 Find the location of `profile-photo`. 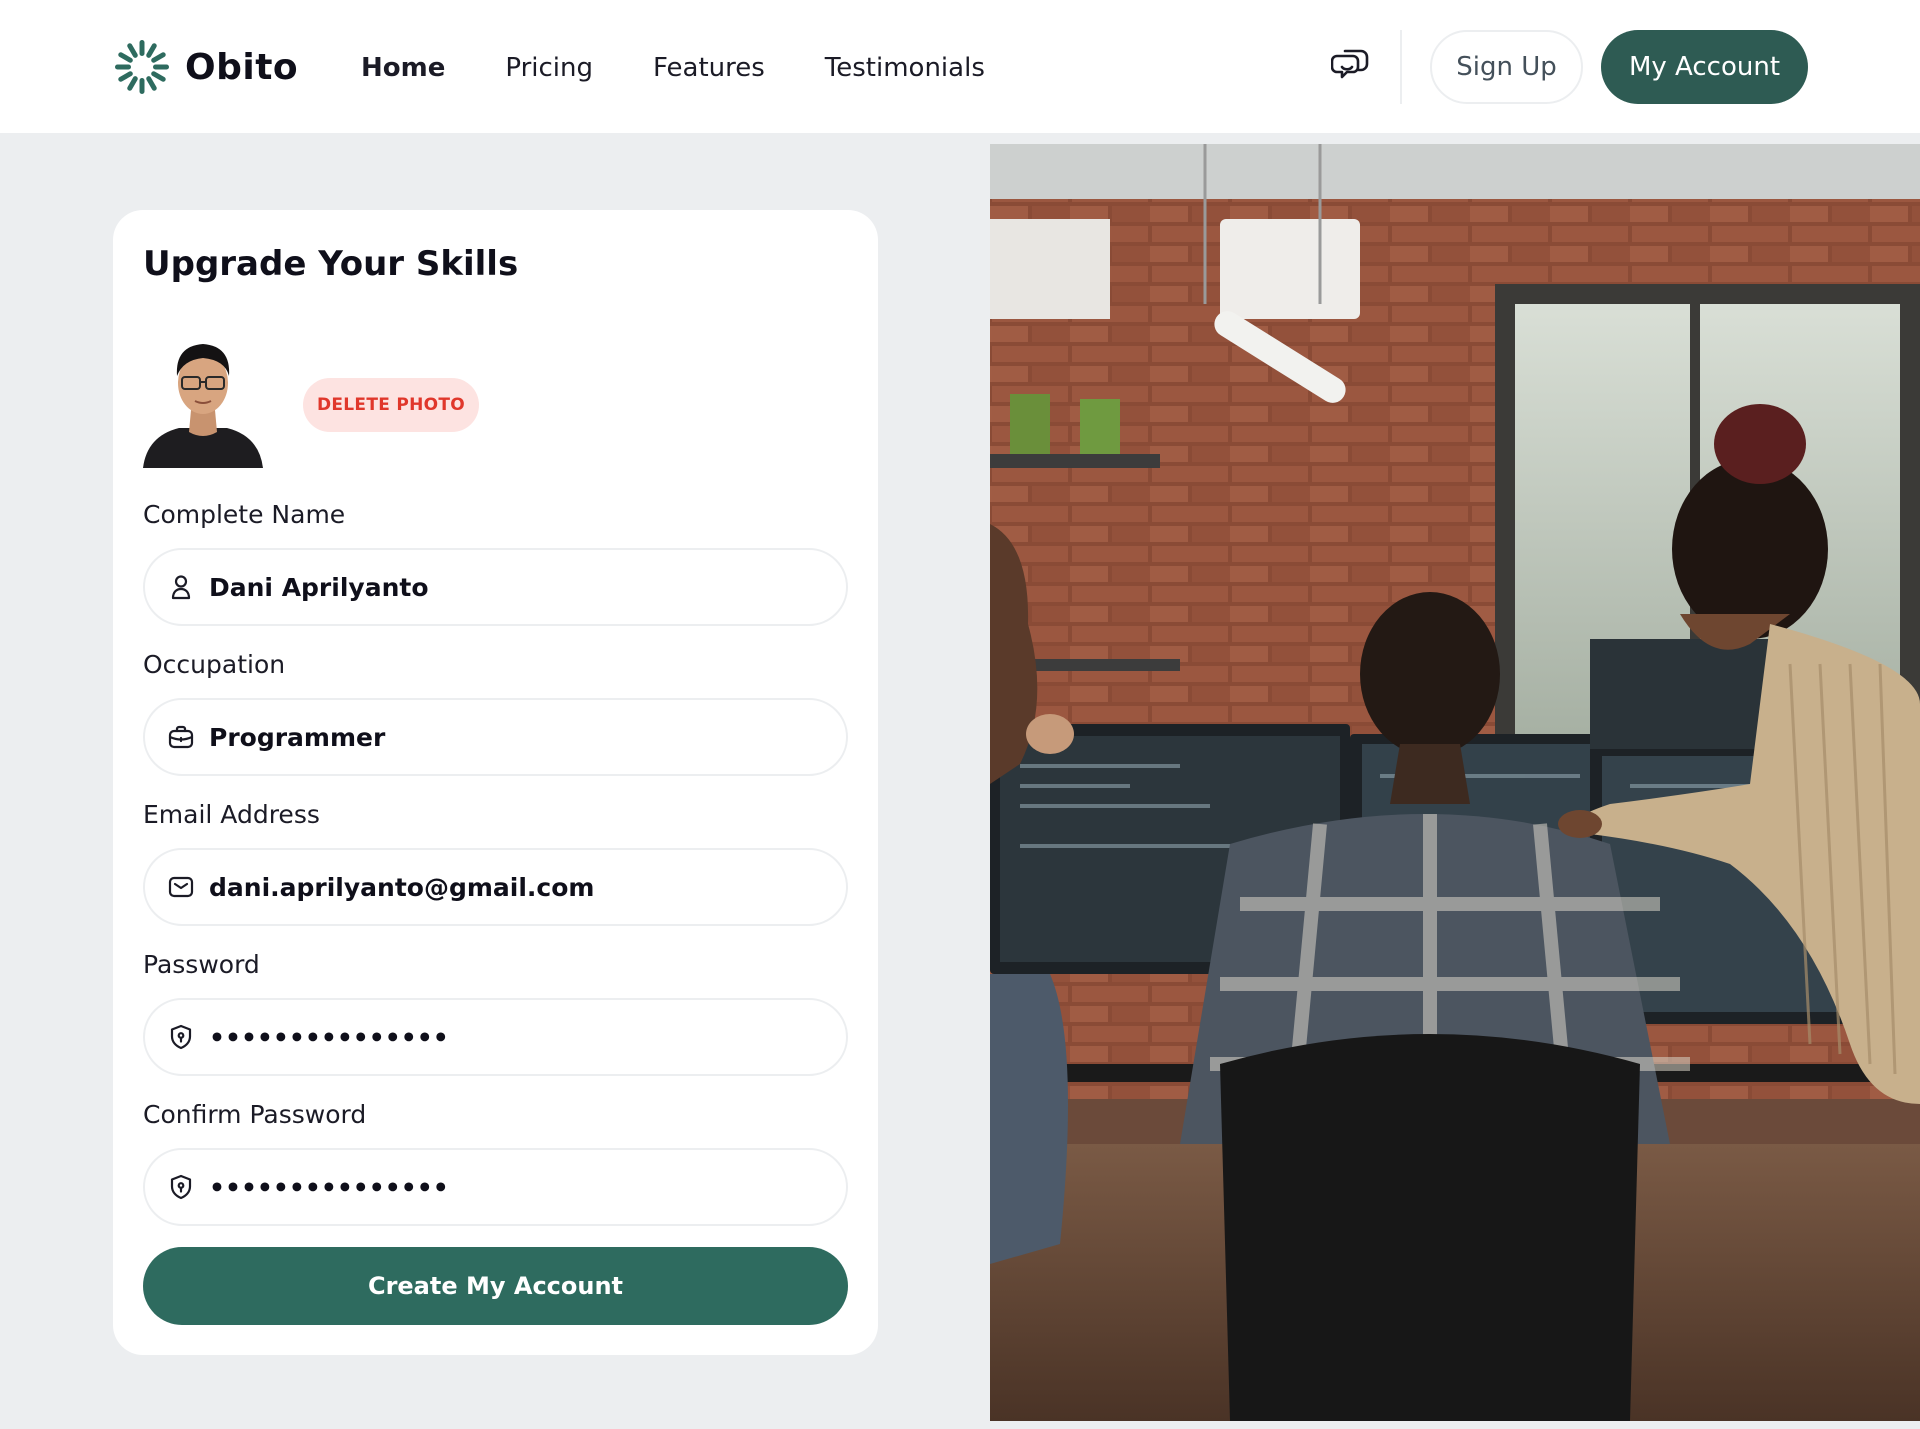

profile-photo is located at coordinates (203, 398).